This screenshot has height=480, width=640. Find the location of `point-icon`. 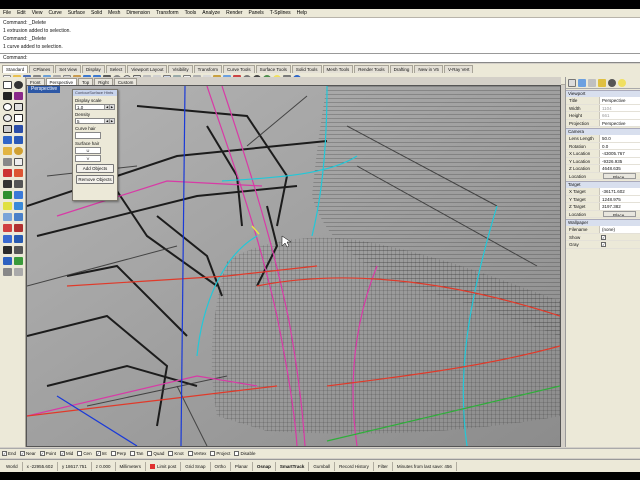

point-icon is located at coordinates (18, 85).